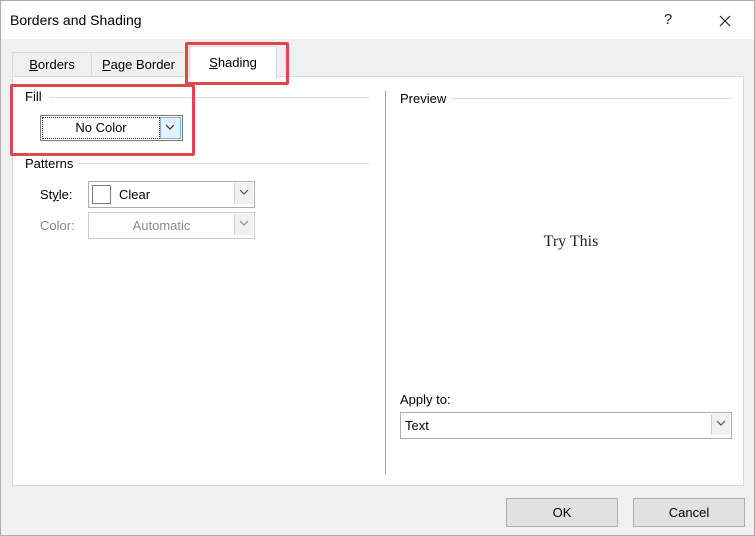 The height and width of the screenshot is (536, 755). I want to click on pattern-style-dropdown-button, so click(243, 193).